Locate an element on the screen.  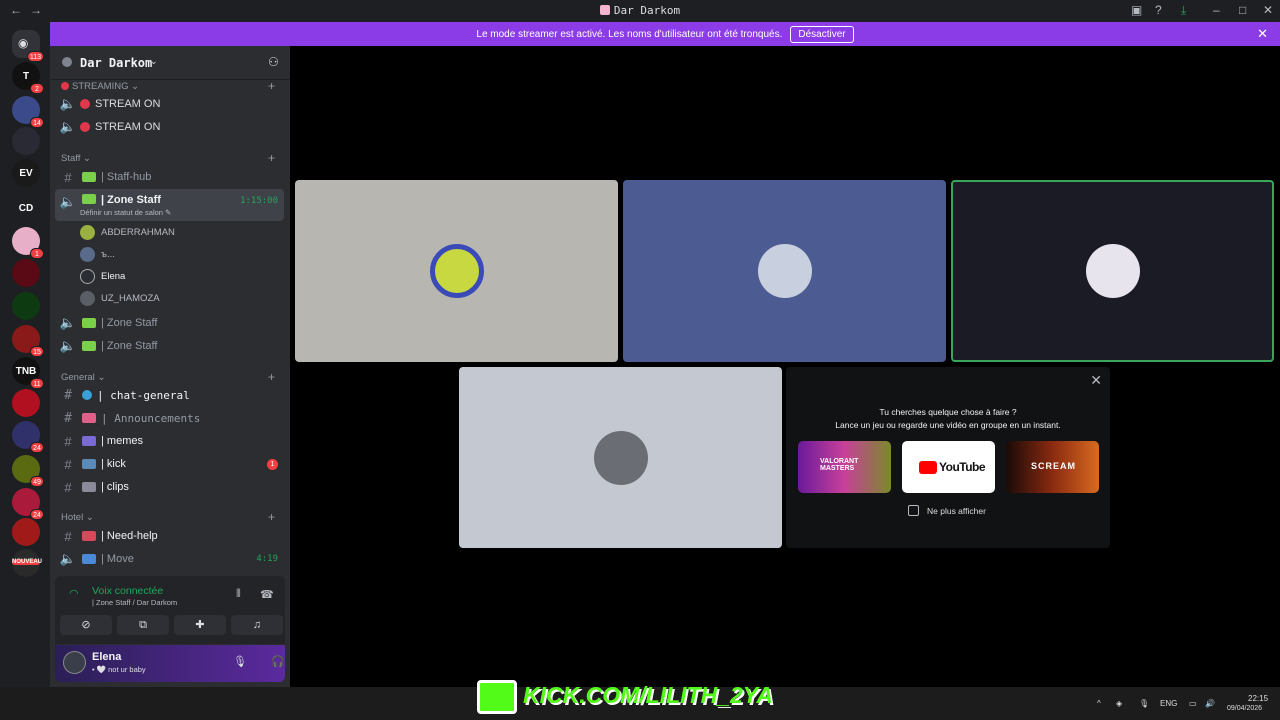
channel-stream-on-1: 🔈 STREAM ON is located at coordinates (169, 104).